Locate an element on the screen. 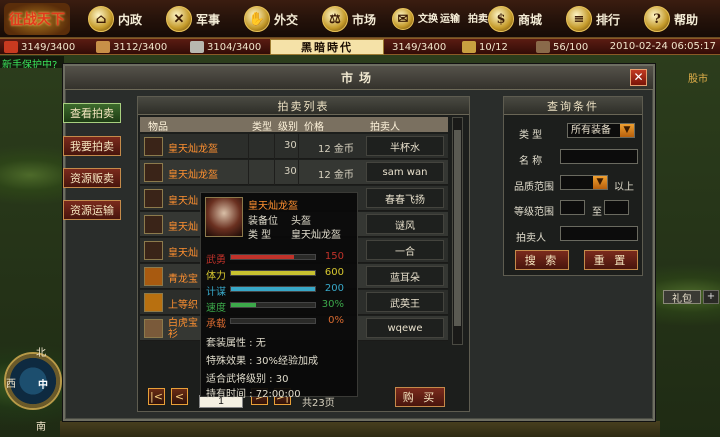 This screenshot has height=437, width=720. tooltip-hold-time: 持有时间 : 72:00:00 is located at coordinates (253, 394).